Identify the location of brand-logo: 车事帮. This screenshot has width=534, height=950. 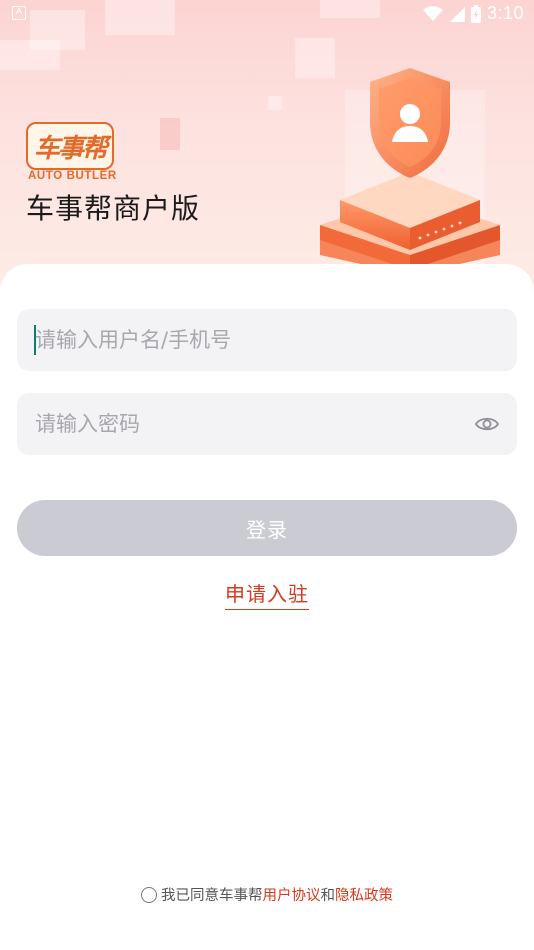
(70, 146).